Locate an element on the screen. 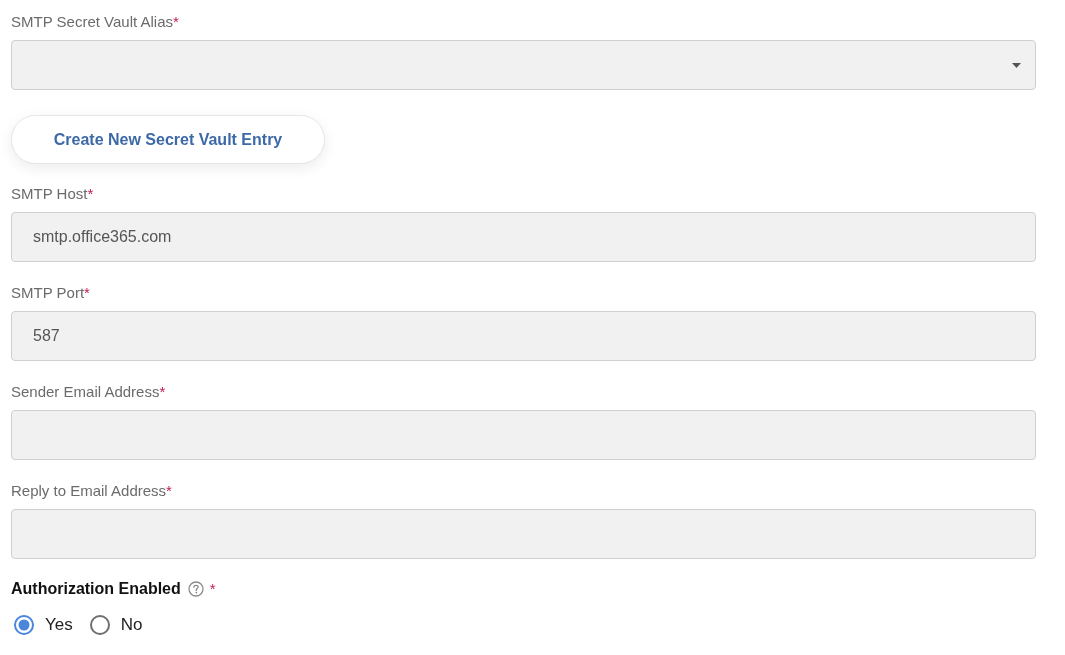  dropdown-field is located at coordinates (523, 65).